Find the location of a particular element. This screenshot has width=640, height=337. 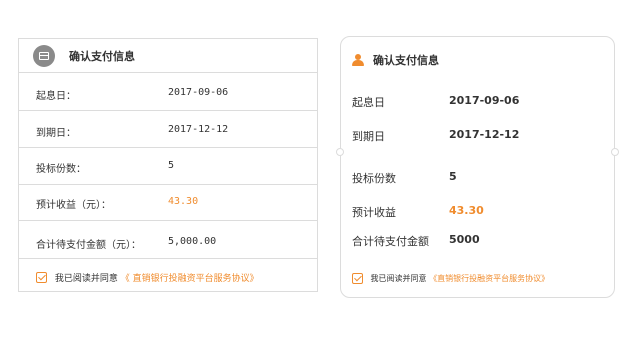

row-label: 投标份数： is located at coordinates (61, 169).